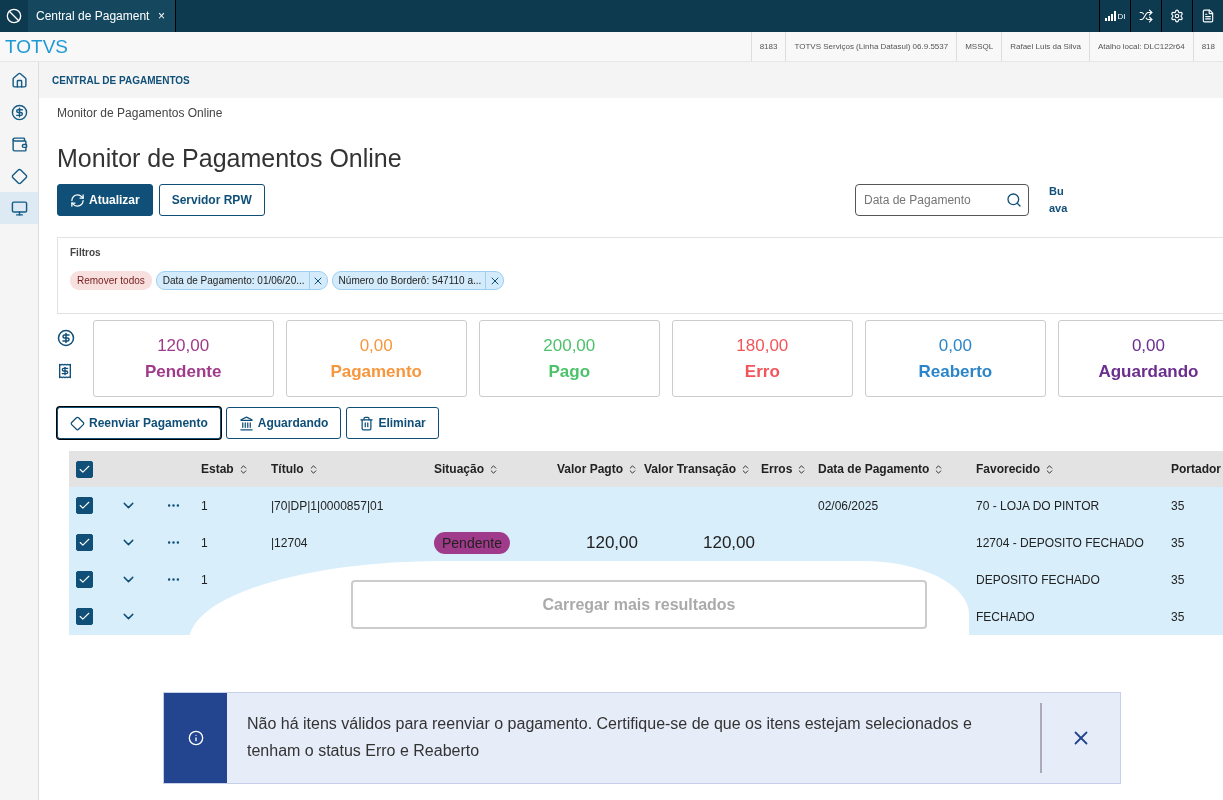  I want to click on action-button: Eliminar, so click(392, 423).